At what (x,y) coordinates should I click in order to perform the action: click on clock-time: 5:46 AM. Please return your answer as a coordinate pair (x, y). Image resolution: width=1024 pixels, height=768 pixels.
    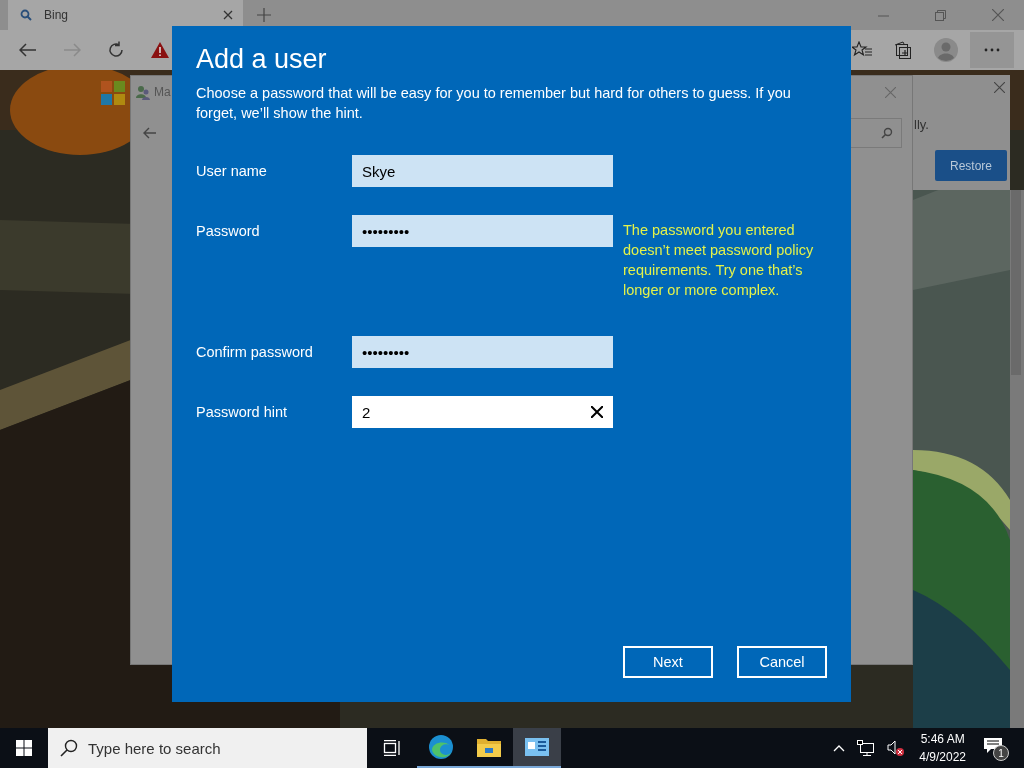
    Looking at the image, I should click on (942, 739).